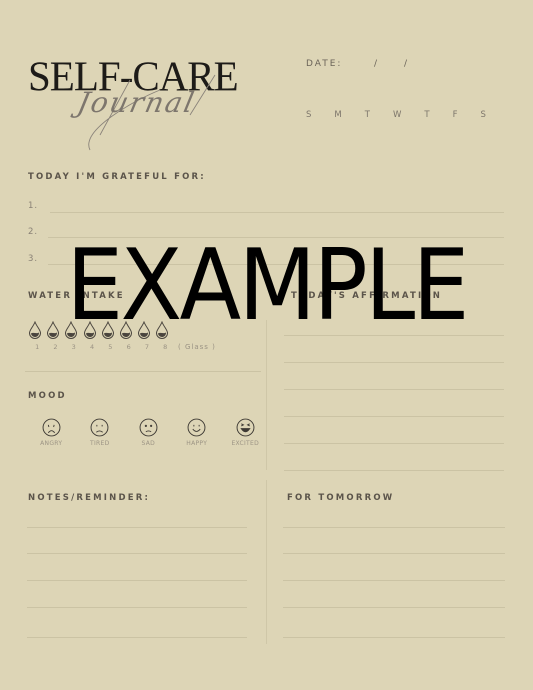  What do you see at coordinates (55, 347) in the screenshot?
I see `water-glass-number: 2` at bounding box center [55, 347].